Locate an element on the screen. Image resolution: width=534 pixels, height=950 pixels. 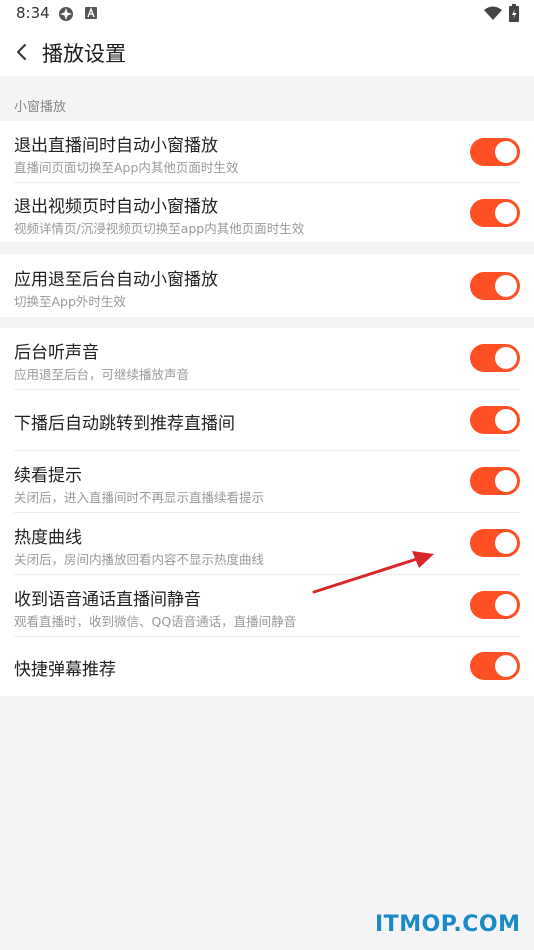
a-badge-icon is located at coordinates (91, 13).